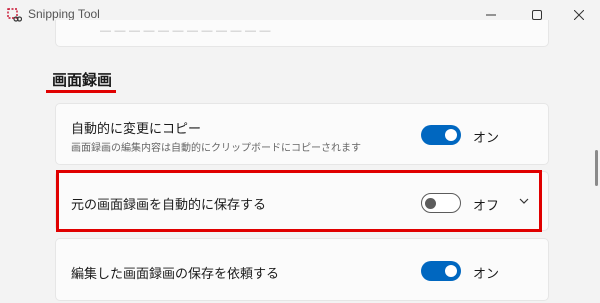 Image resolution: width=600 pixels, height=303 pixels. Describe the element at coordinates (81, 91) in the screenshot. I see `heading-underline-annotation` at that location.